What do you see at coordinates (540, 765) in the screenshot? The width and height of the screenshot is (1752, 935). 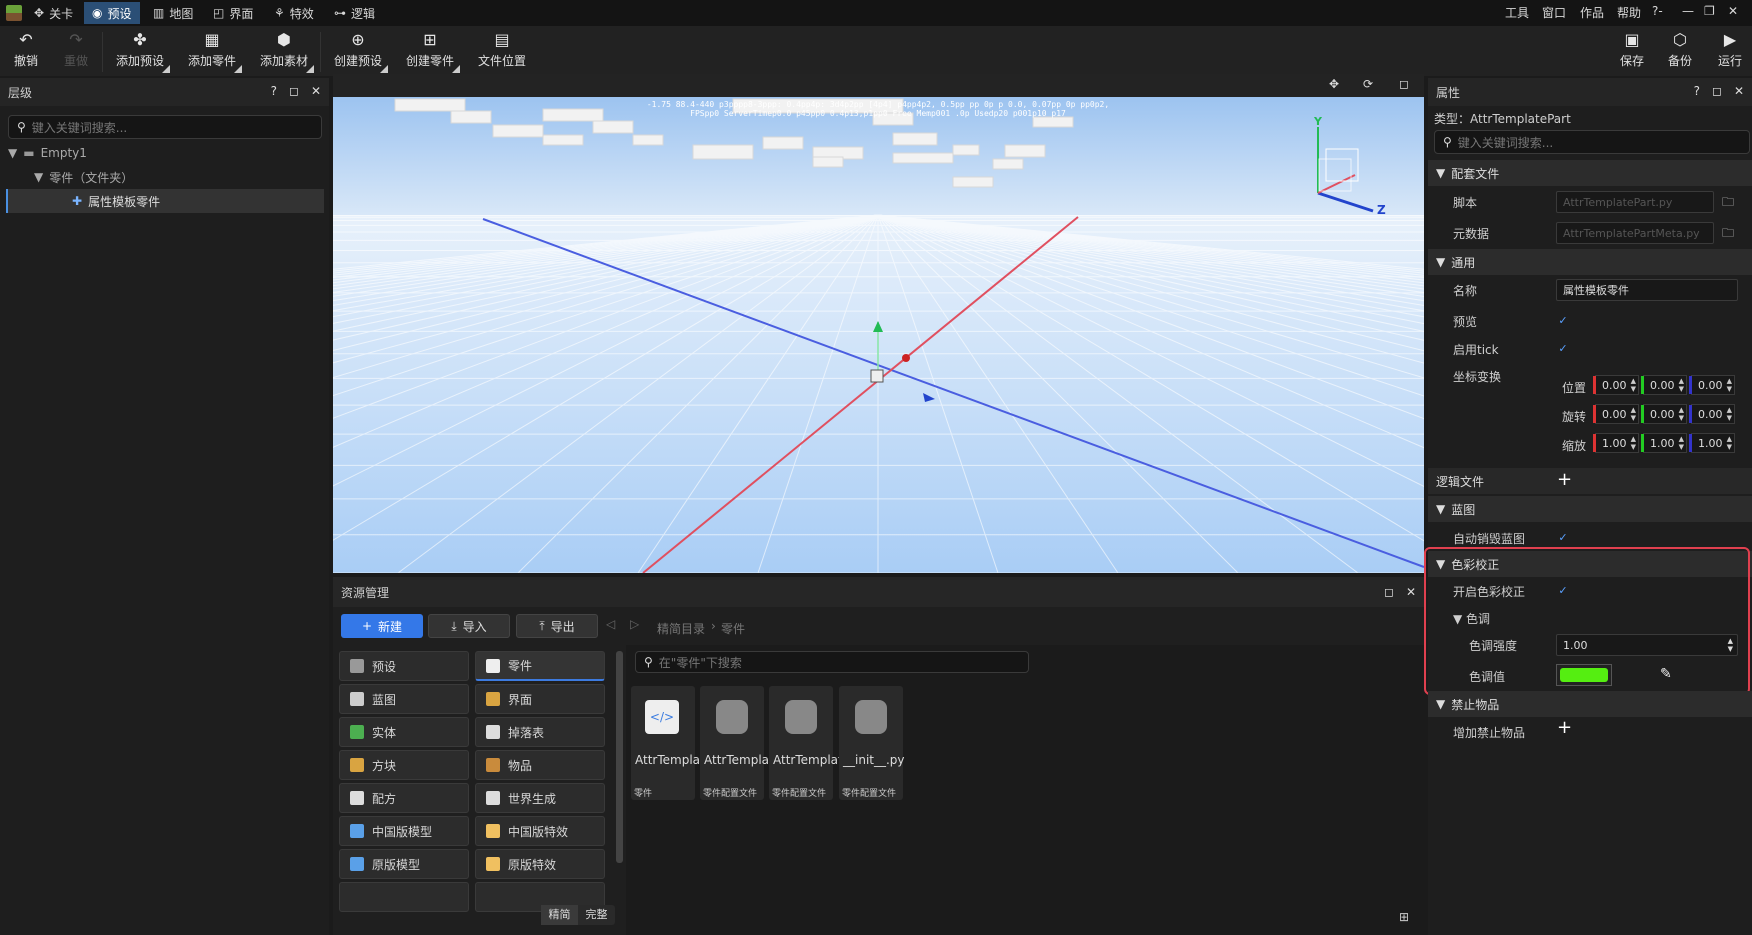 I see `category-item: 物品` at bounding box center [540, 765].